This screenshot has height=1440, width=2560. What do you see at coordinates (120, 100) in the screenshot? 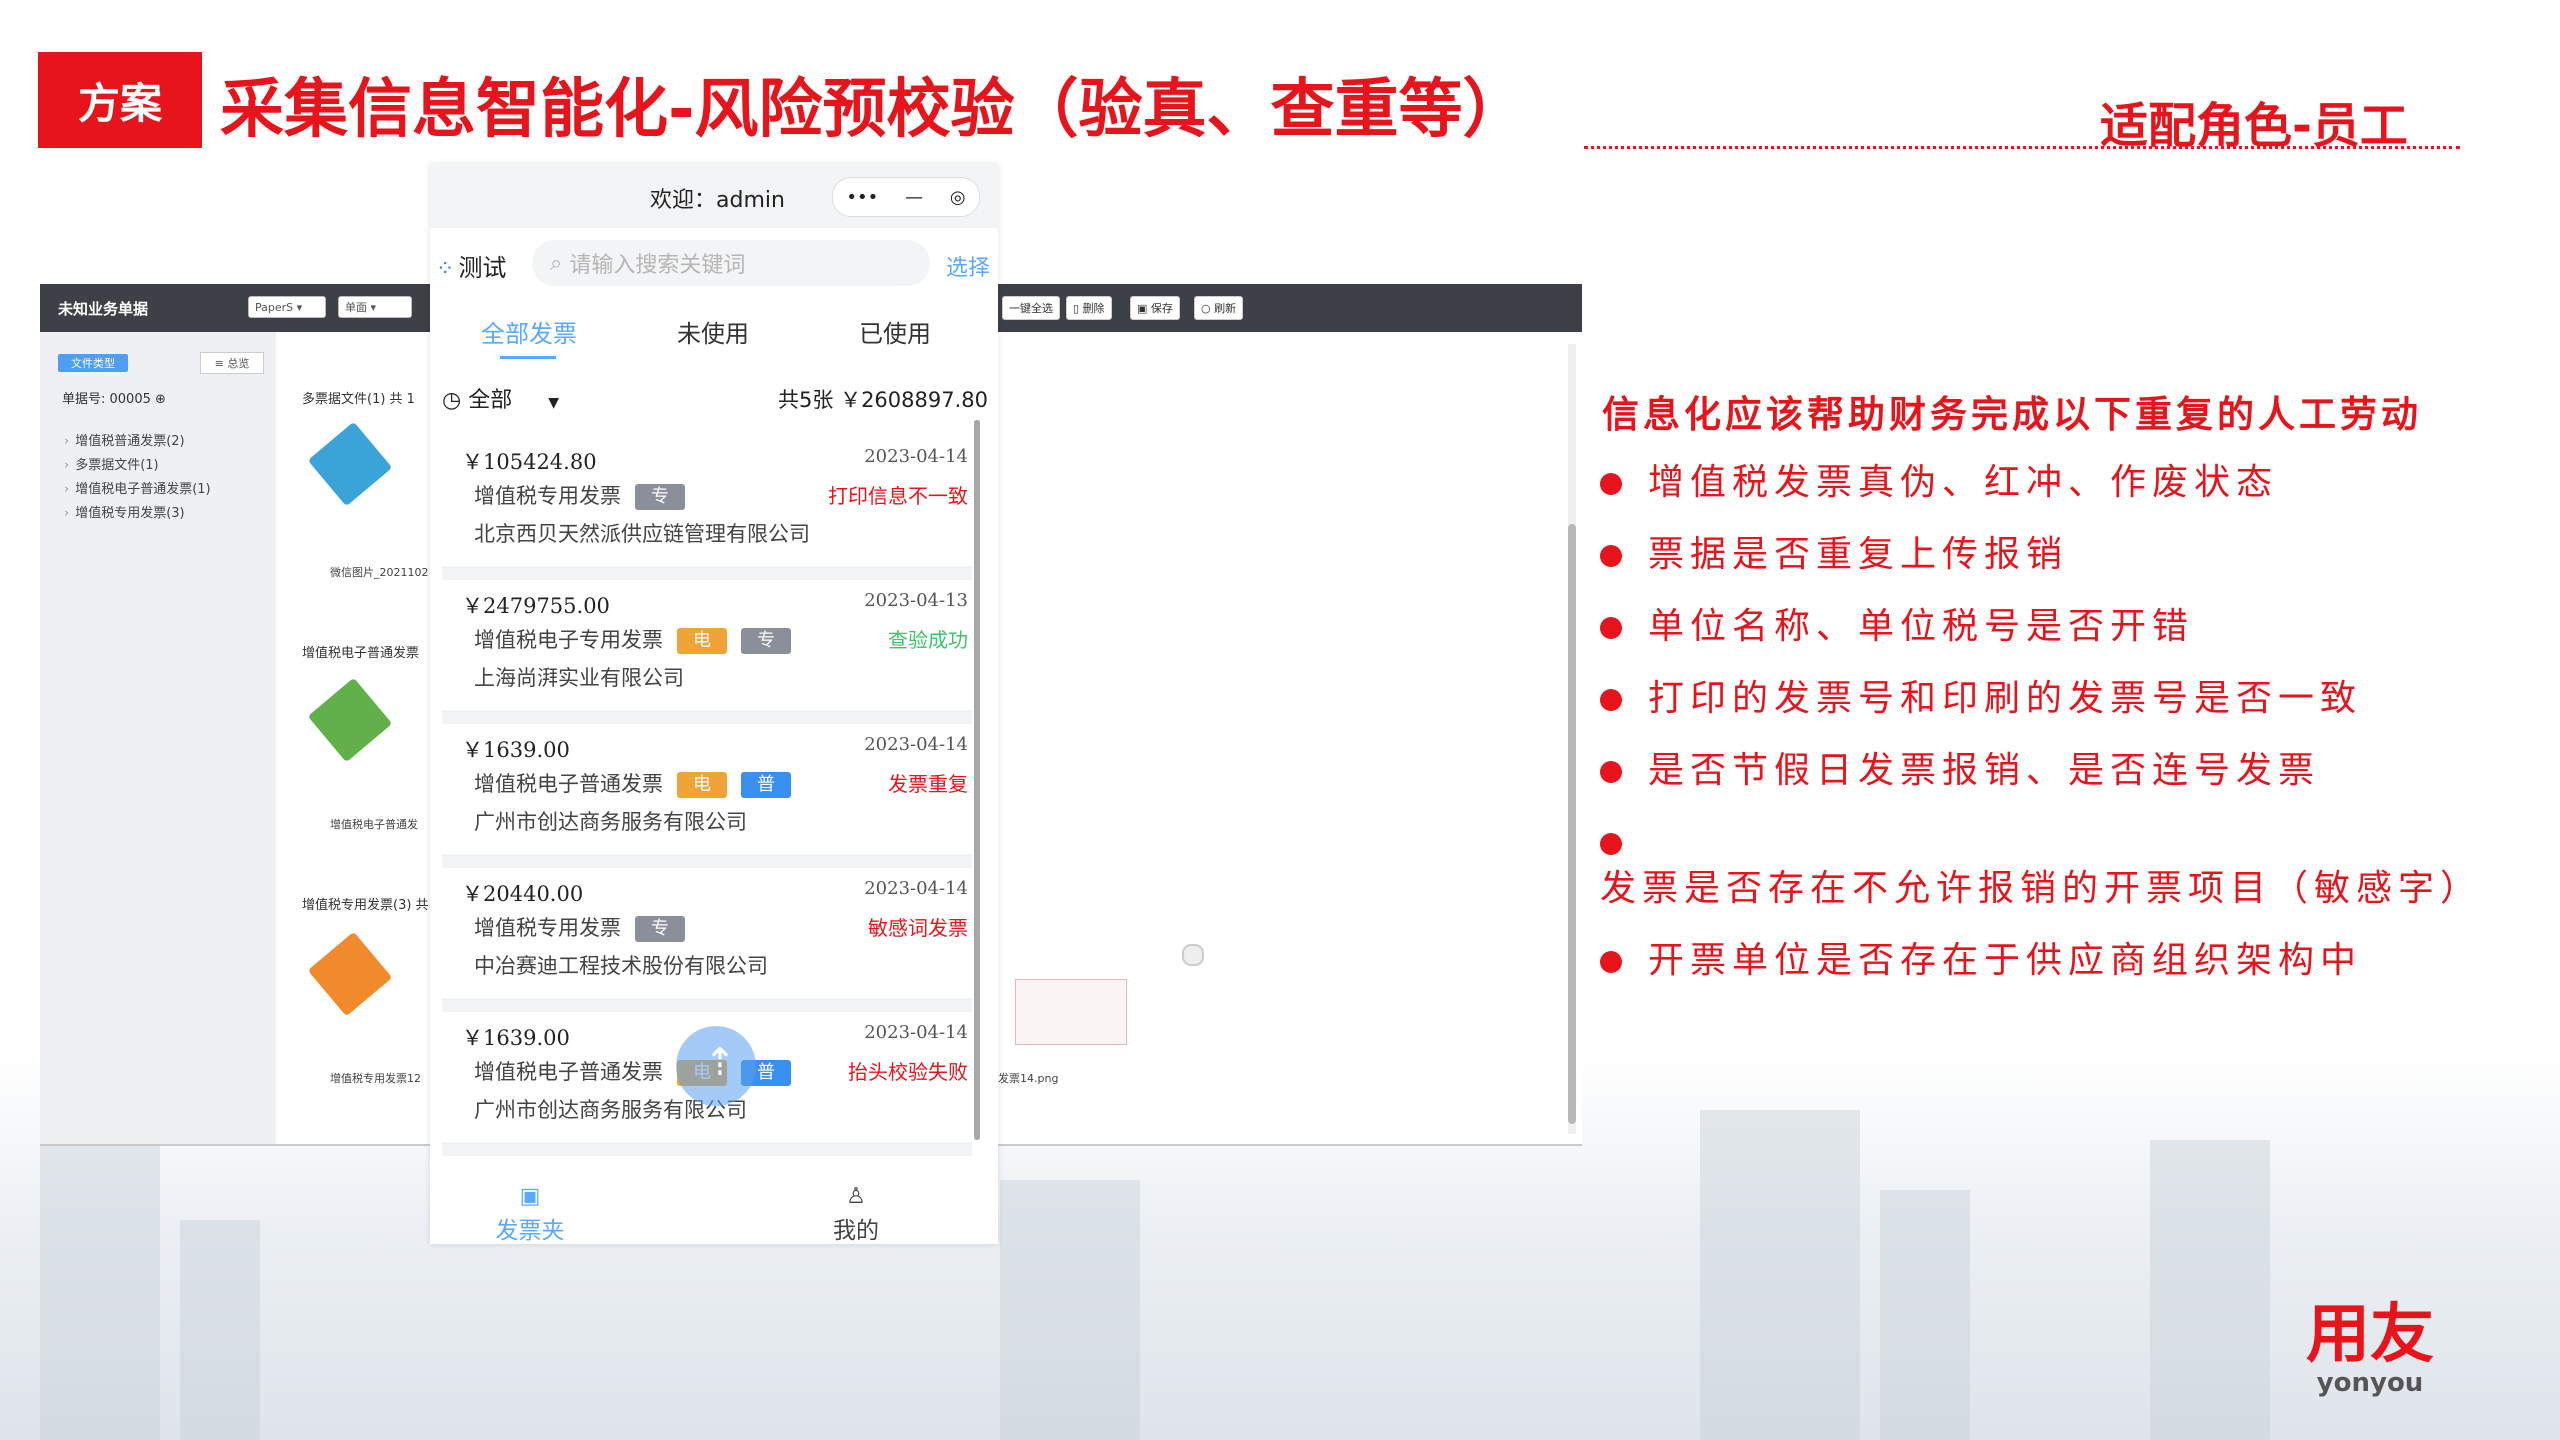
I see `section-tag: 方案` at bounding box center [120, 100].